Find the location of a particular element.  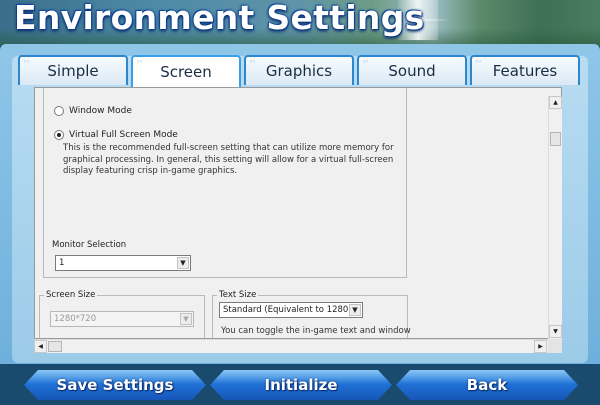

screen-size-group: Screen Size 1280*720 ▼ is located at coordinates (122, 314).